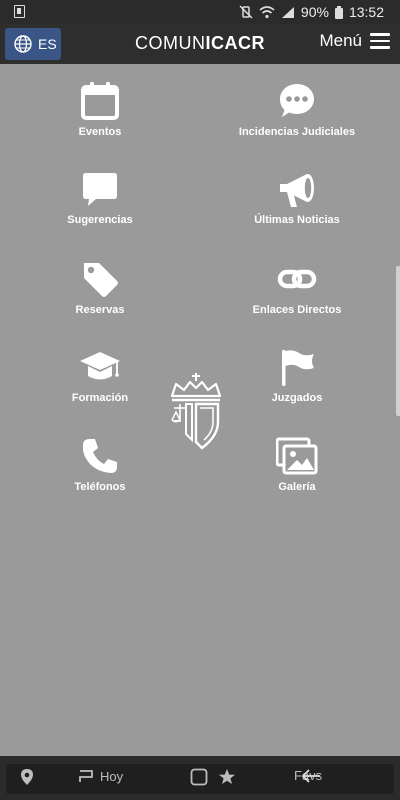 The height and width of the screenshot is (800, 400). What do you see at coordinates (246, 12) in the screenshot?
I see `vibrate-mute-icon` at bounding box center [246, 12].